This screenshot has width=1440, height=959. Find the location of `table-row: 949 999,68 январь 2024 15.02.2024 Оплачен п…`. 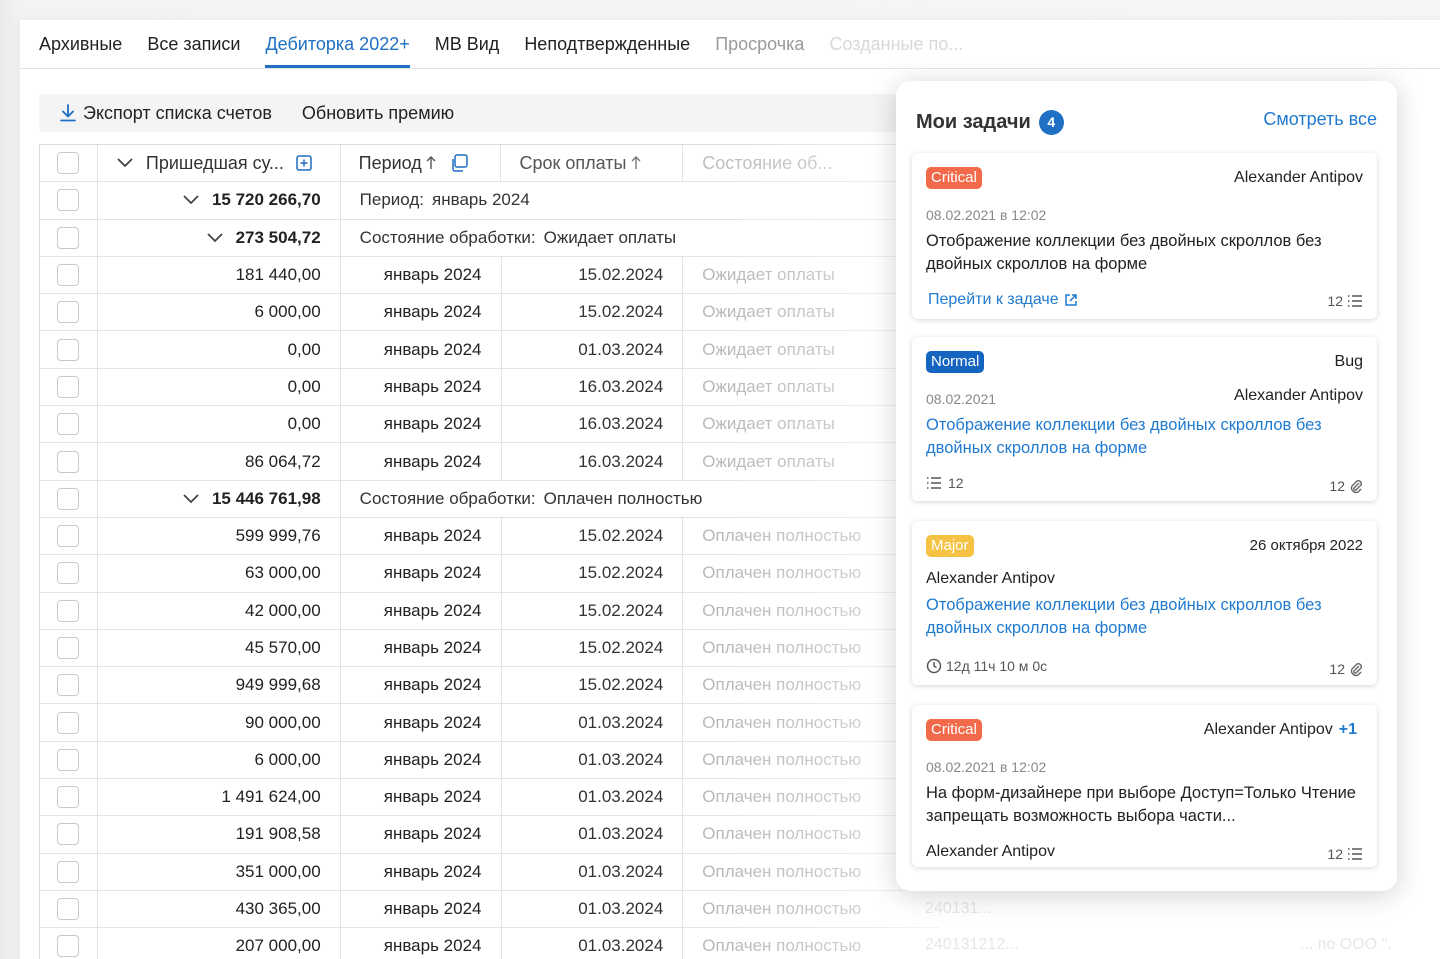

table-row: 949 999,68 январь 2024 15.02.2024 Оплачен п… is located at coordinates (489, 686).